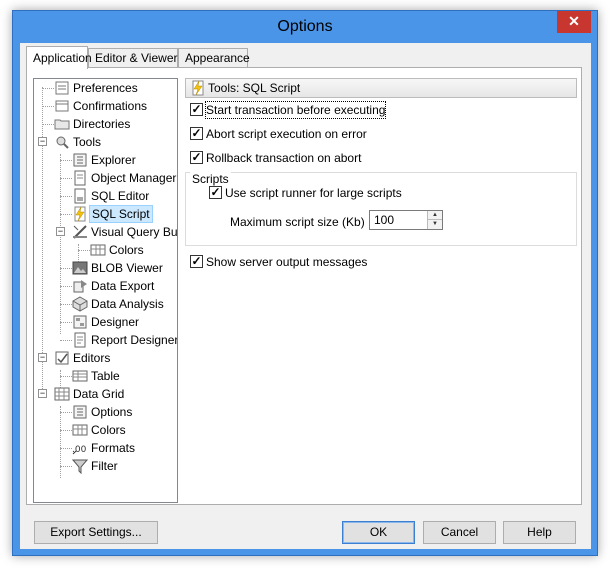  What do you see at coordinates (434, 224) in the screenshot?
I see `spin-down-icon: ▼` at bounding box center [434, 224].